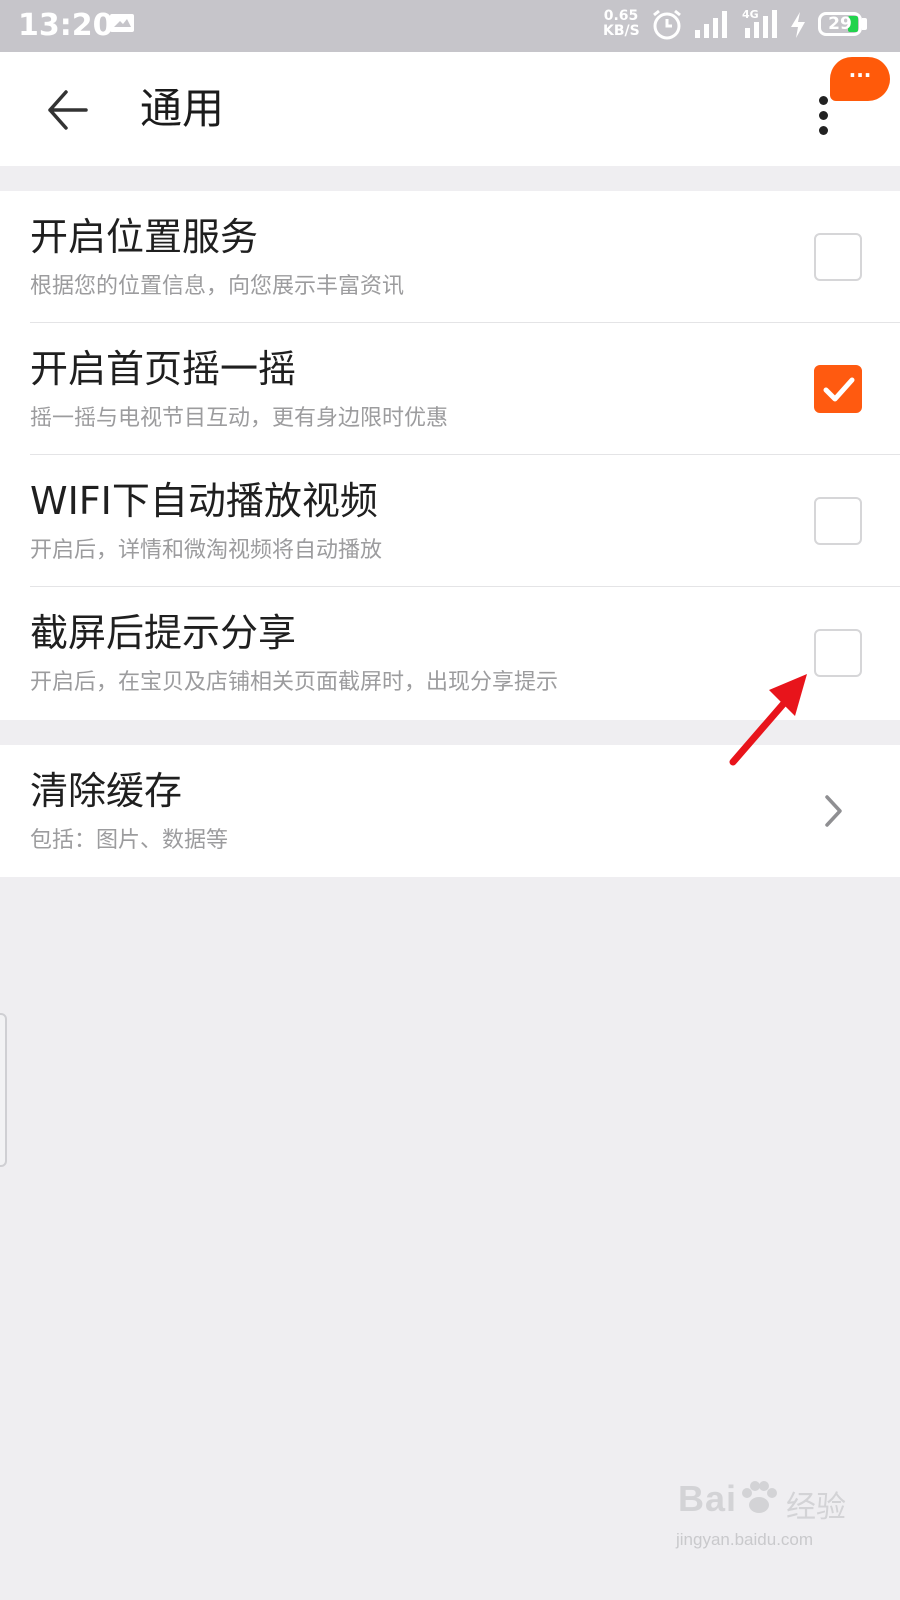 Image resolution: width=900 pixels, height=1600 pixels. What do you see at coordinates (667, 24) in the screenshot?
I see `alarm-icon` at bounding box center [667, 24].